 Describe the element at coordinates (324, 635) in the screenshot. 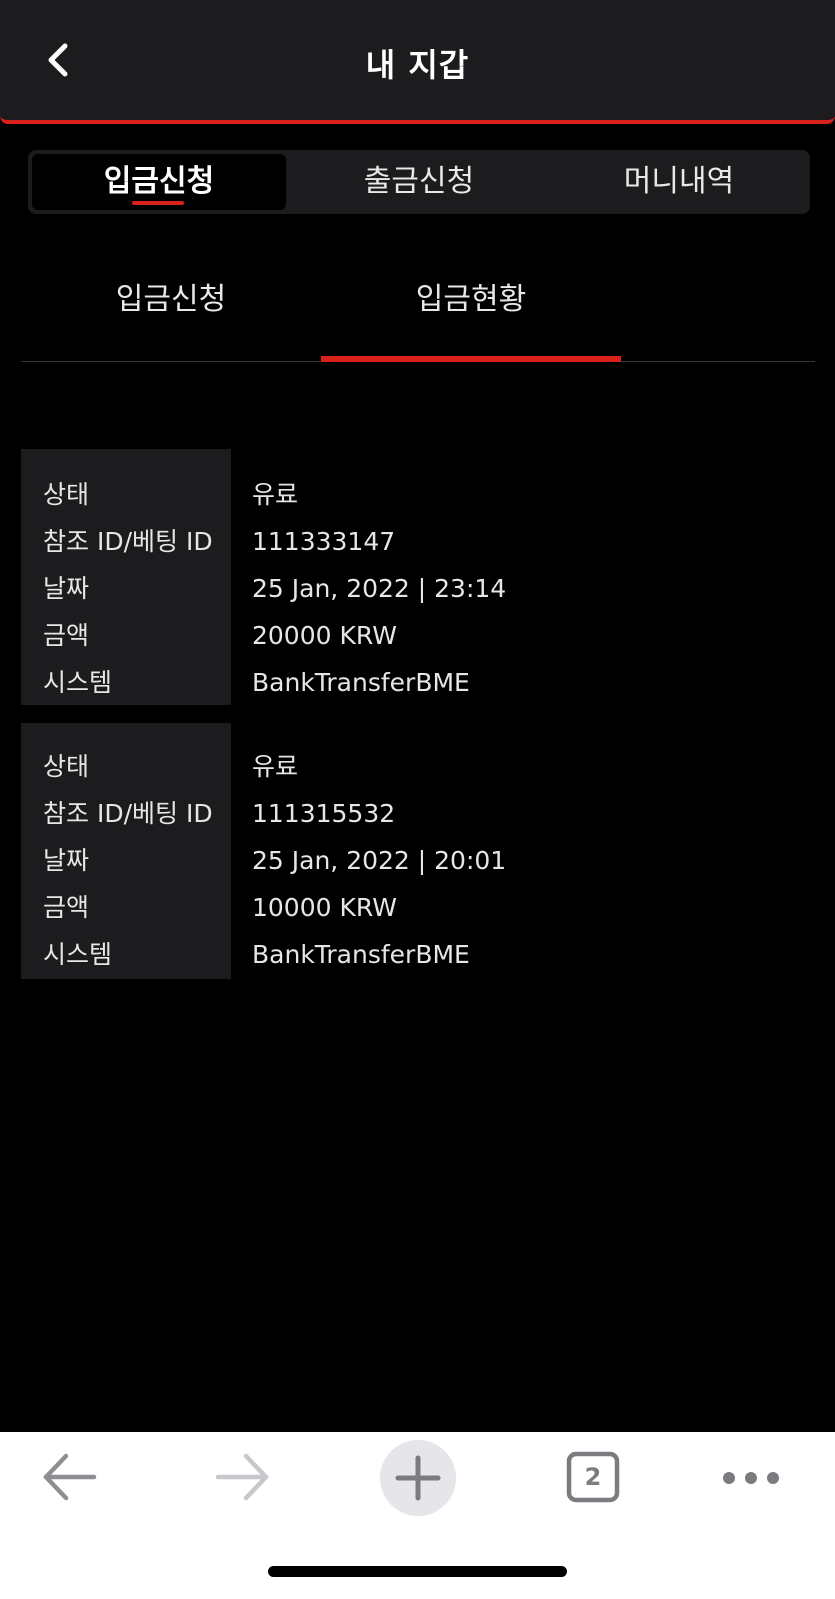

I see `amount-value: 20000 KRW` at that location.